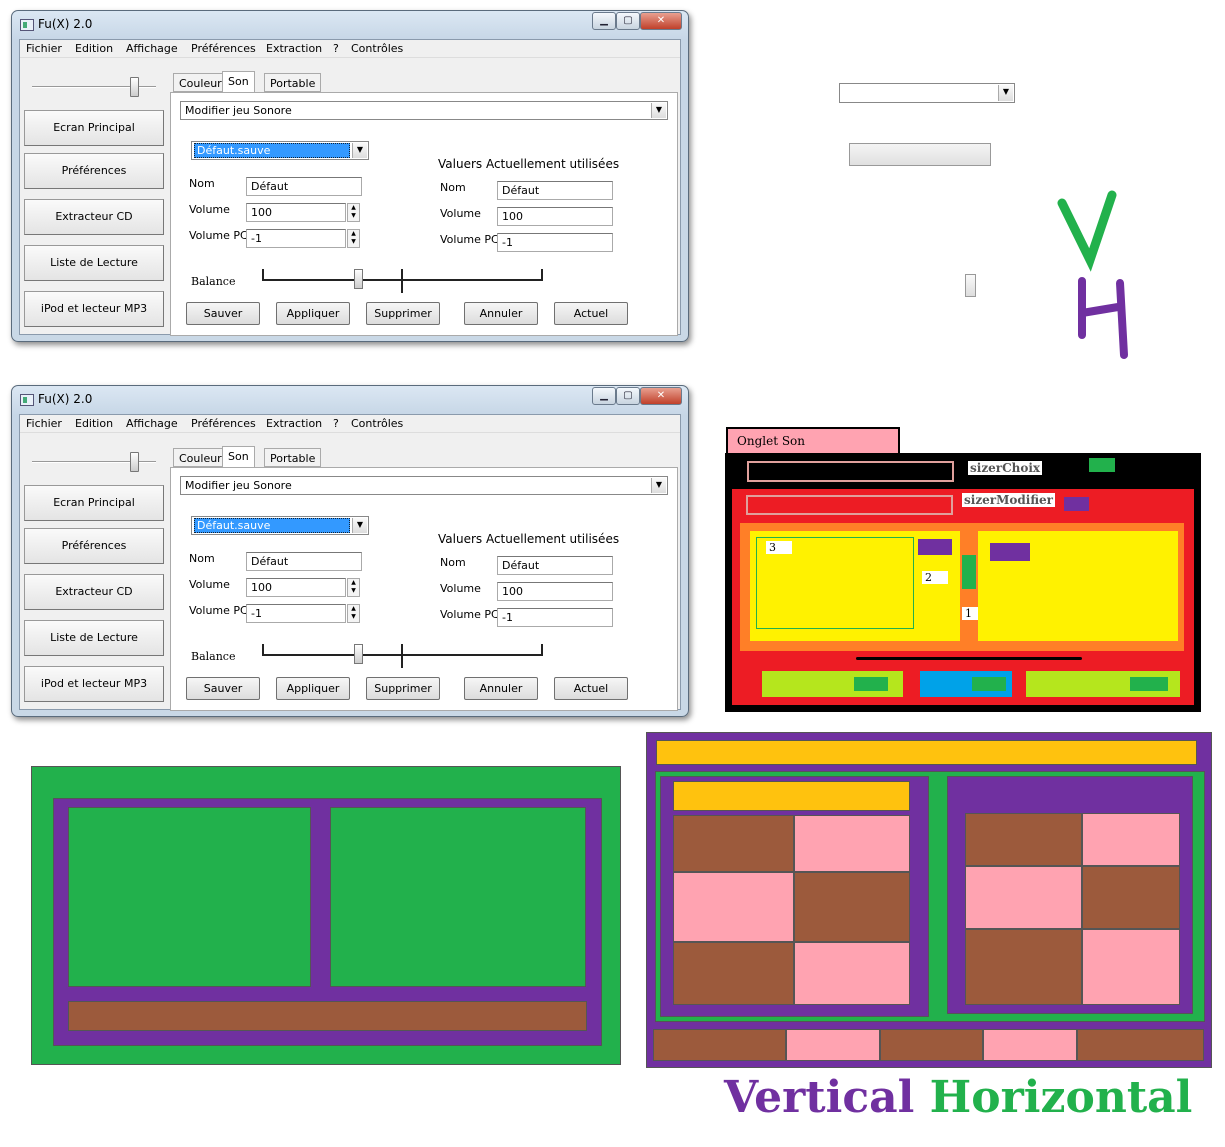 Image resolution: width=1225 pixels, height=1147 pixels. Describe the element at coordinates (920, 154) in the screenshot. I see `sample-button` at that location.